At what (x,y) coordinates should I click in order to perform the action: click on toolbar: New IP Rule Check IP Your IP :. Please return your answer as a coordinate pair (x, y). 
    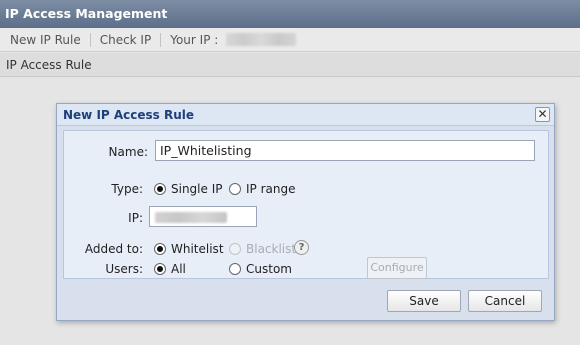
    Looking at the image, I should click on (290, 40).